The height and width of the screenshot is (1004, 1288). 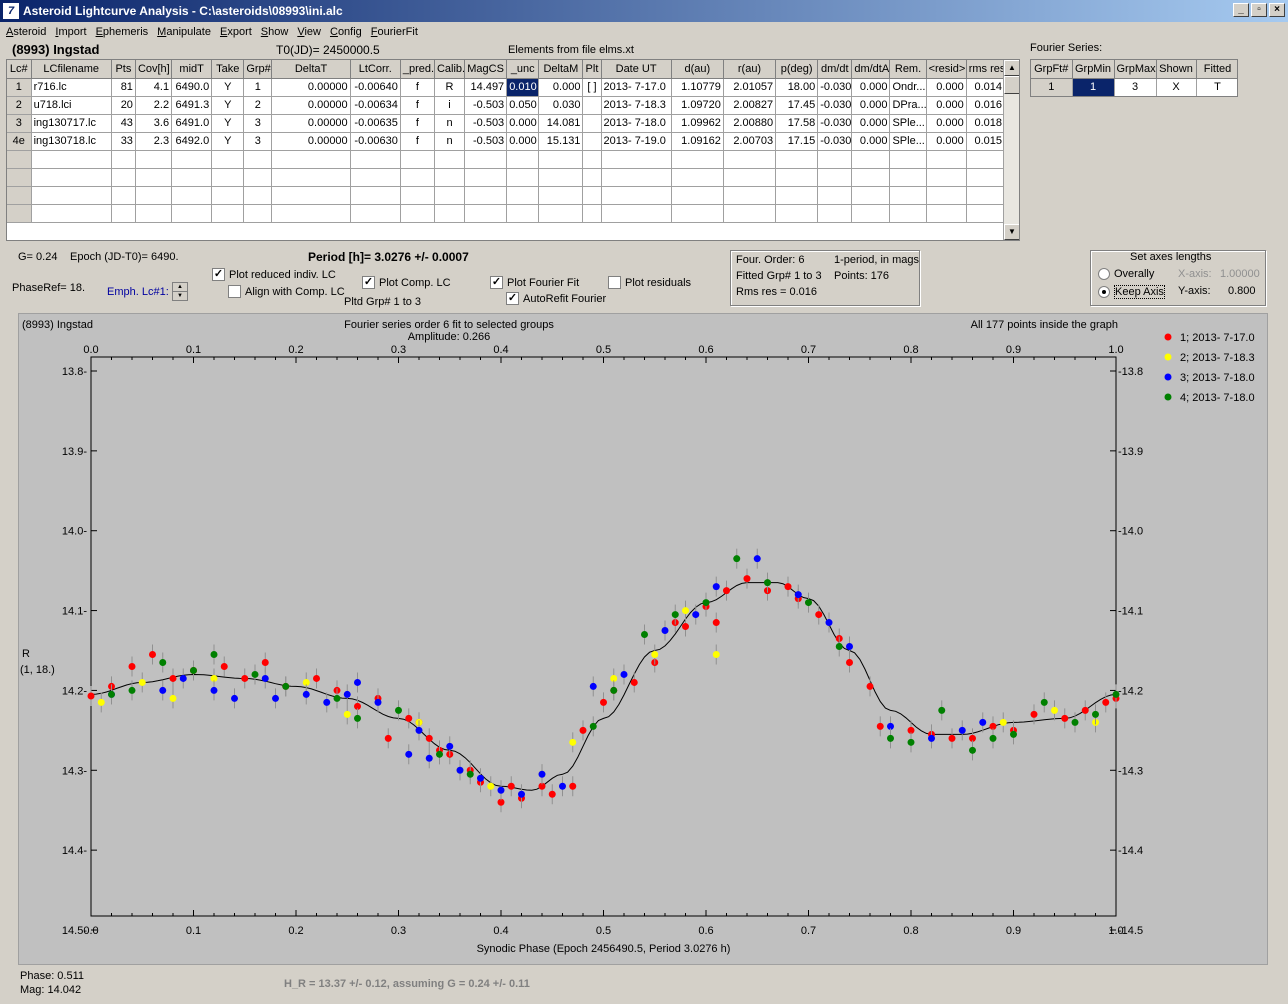 I want to click on scroll-down-arrow-icon: ▼, so click(x=1011, y=232).